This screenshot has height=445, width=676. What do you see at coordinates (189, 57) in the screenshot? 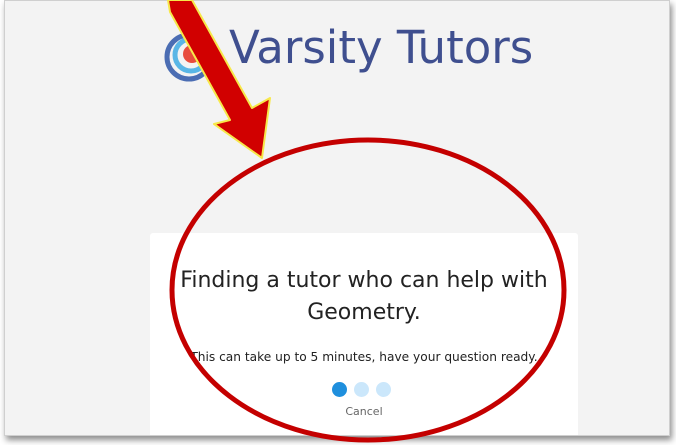
I see `varsity-tutors-logo-icon` at bounding box center [189, 57].